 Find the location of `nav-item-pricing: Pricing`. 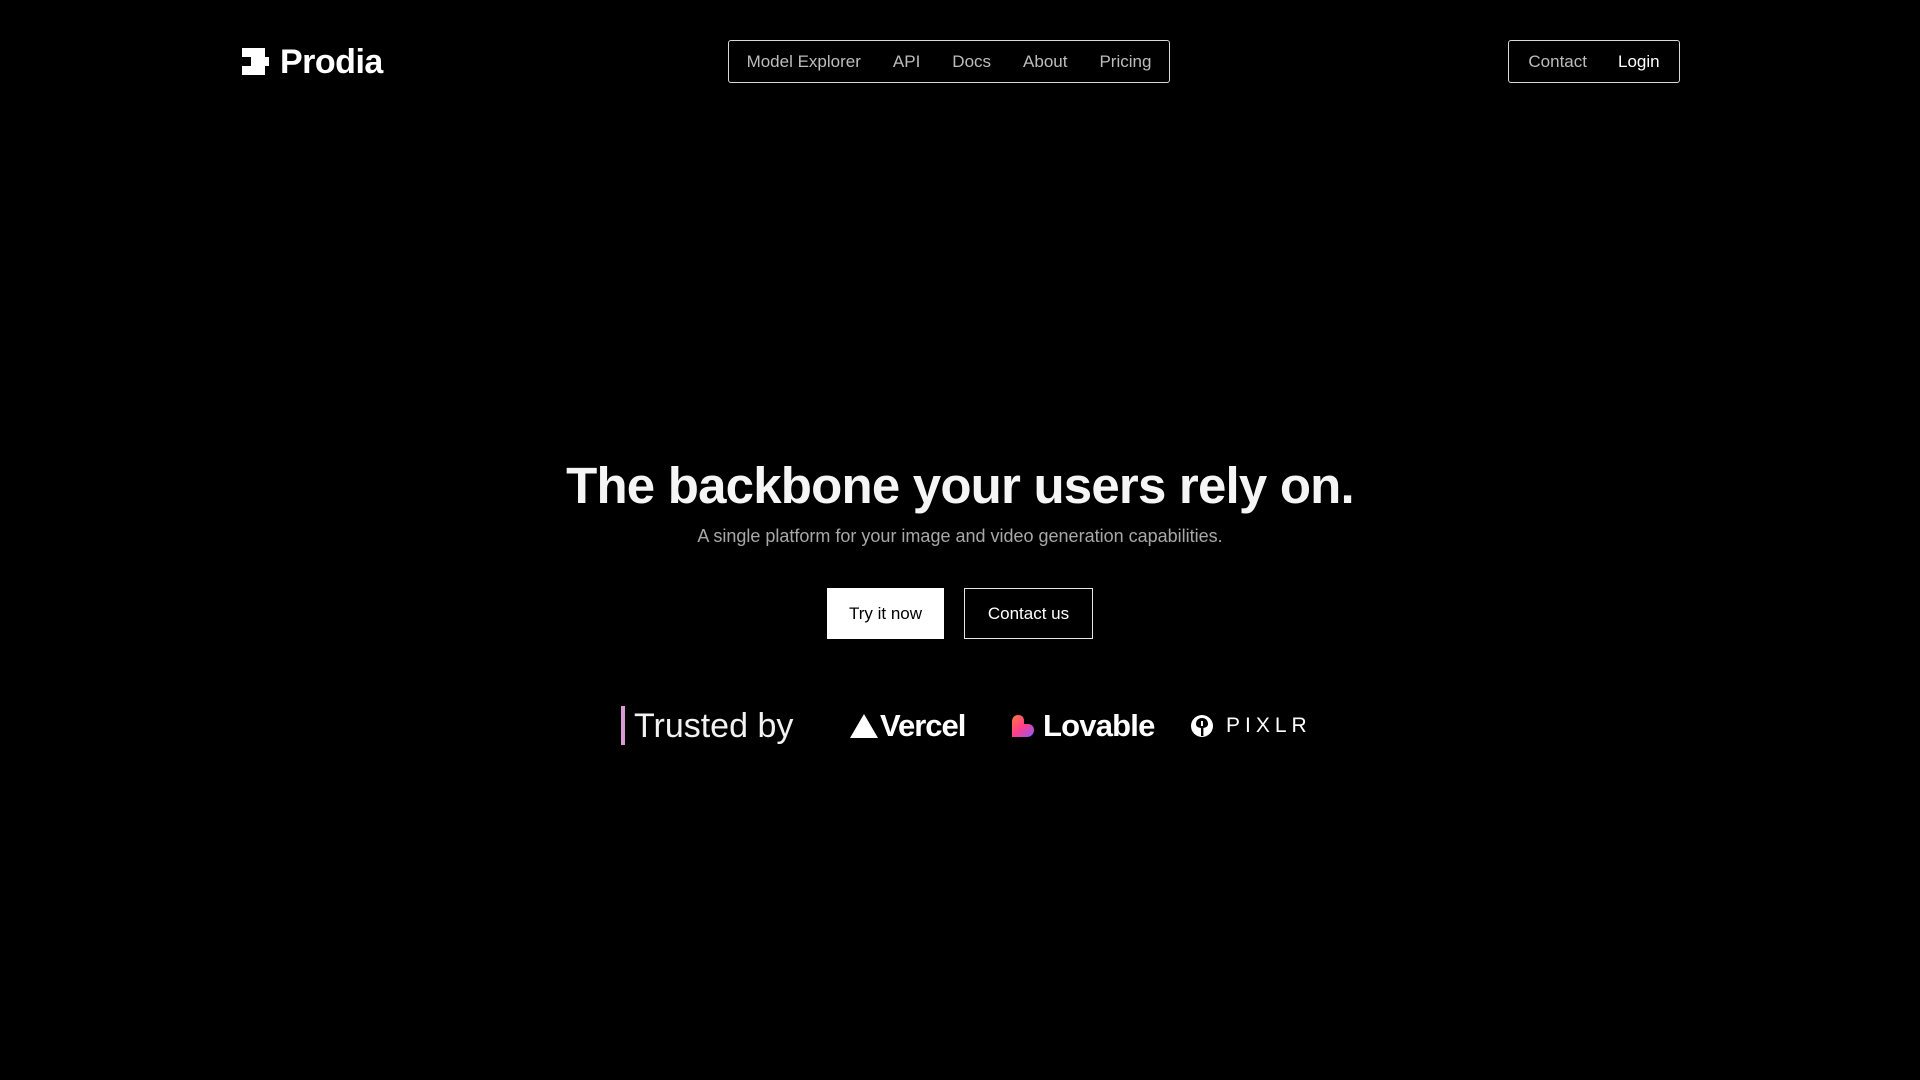

nav-item-pricing: Pricing is located at coordinates (1125, 62).